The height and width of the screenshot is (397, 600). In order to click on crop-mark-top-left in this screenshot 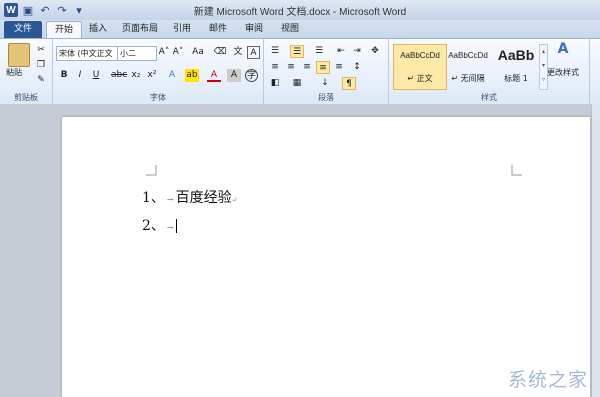, I will do `click(151, 170)`.